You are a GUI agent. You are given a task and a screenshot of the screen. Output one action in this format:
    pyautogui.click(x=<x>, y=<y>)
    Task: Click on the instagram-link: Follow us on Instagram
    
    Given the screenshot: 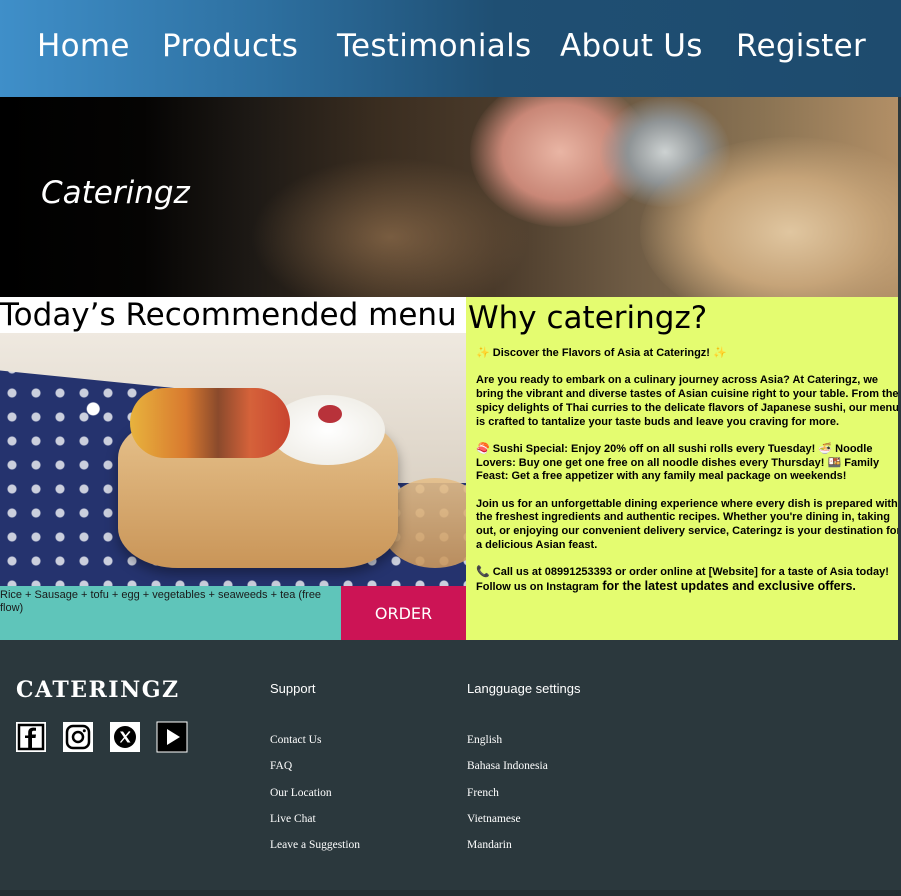 What is the action you would take?
    pyautogui.click(x=537, y=587)
    